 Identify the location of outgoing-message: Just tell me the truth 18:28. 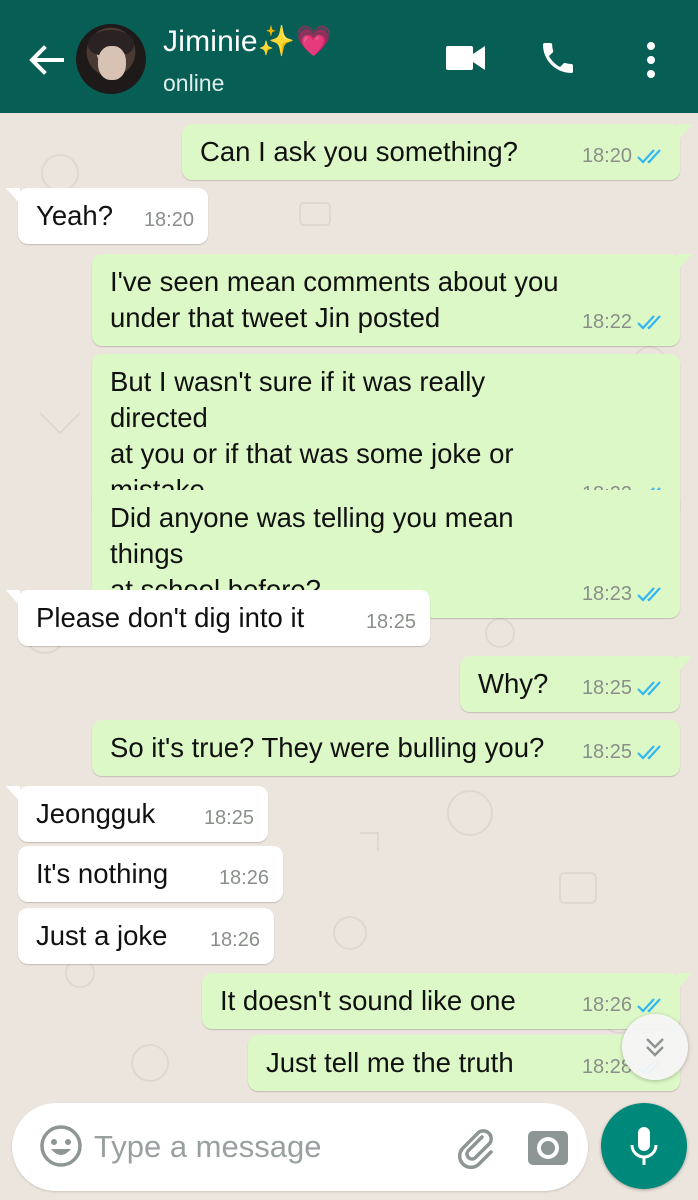
(464, 1063).